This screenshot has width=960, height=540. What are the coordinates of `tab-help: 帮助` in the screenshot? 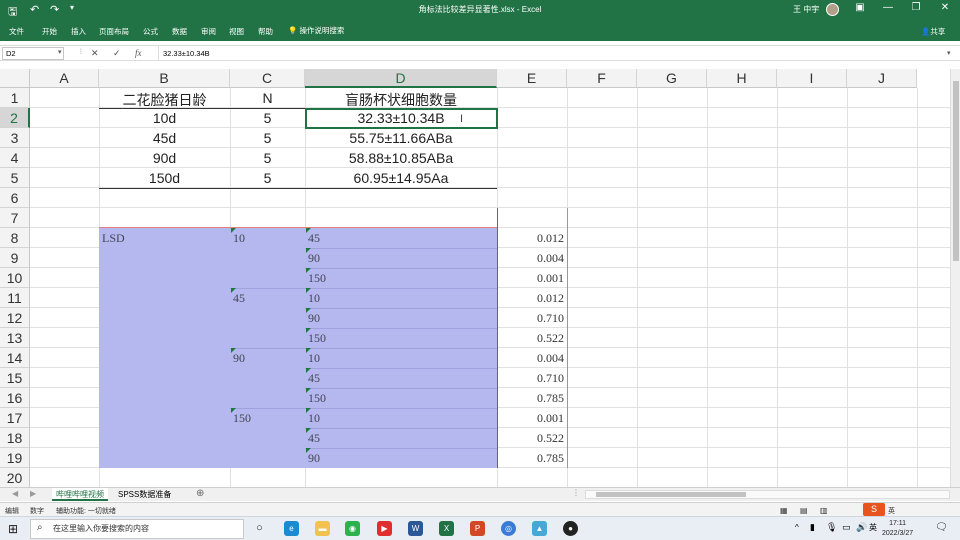 It's located at (265, 31).